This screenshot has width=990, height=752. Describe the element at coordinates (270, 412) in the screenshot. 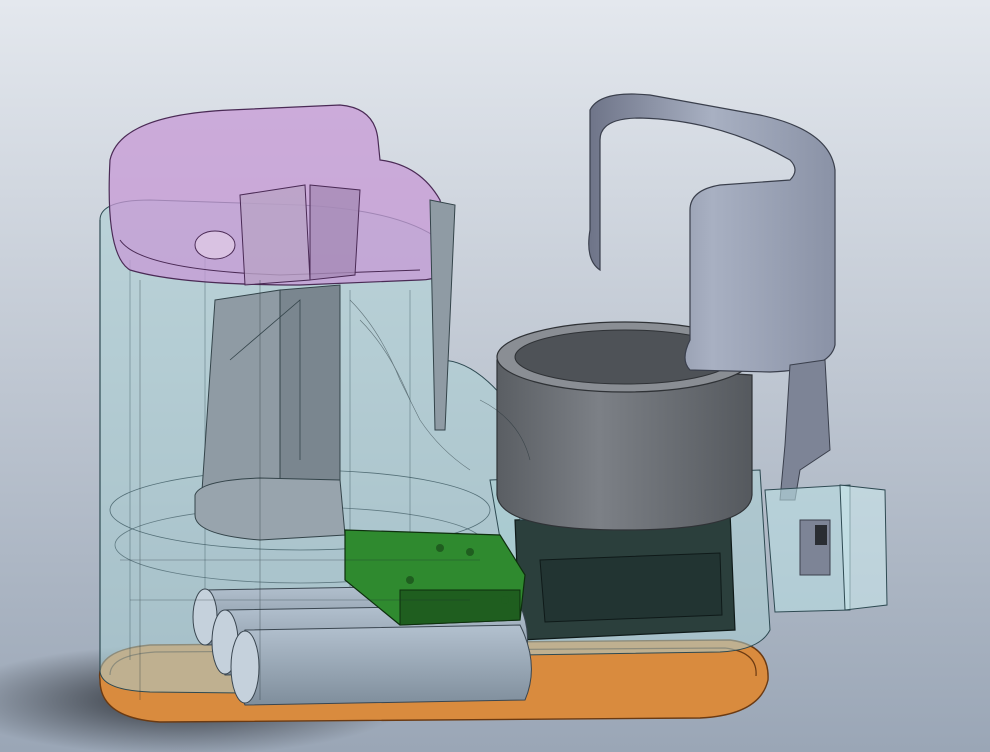

I see `motor-bracket` at that location.